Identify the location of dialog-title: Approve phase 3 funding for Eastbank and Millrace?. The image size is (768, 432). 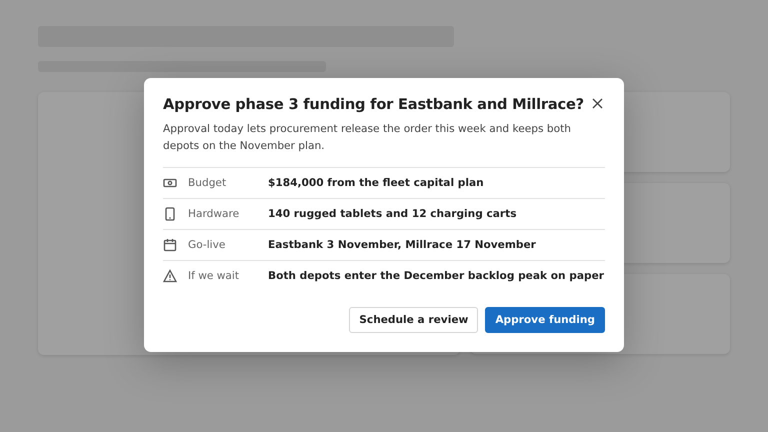
(373, 104).